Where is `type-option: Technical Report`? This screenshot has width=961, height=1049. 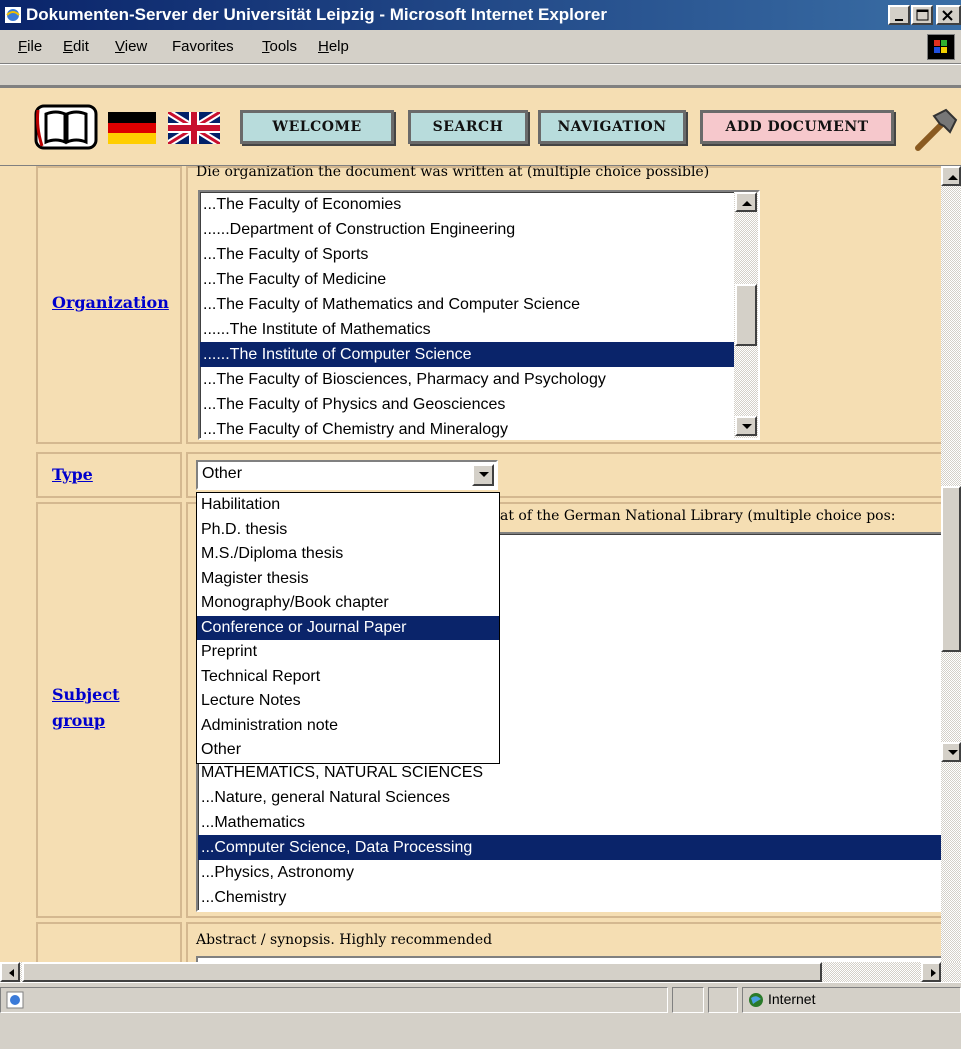
type-option: Technical Report is located at coordinates (348, 677).